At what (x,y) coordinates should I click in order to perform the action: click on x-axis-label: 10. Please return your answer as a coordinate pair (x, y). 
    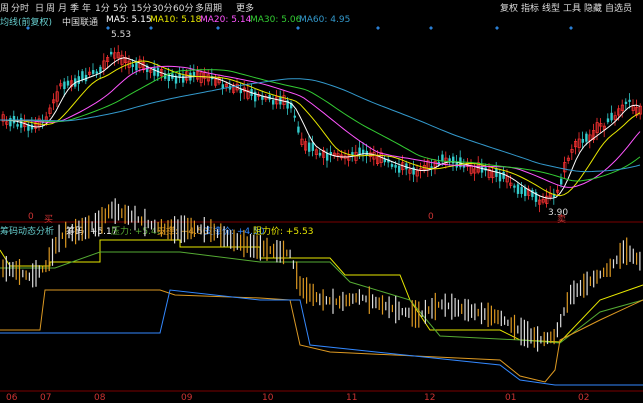
    Looking at the image, I should click on (268, 398).